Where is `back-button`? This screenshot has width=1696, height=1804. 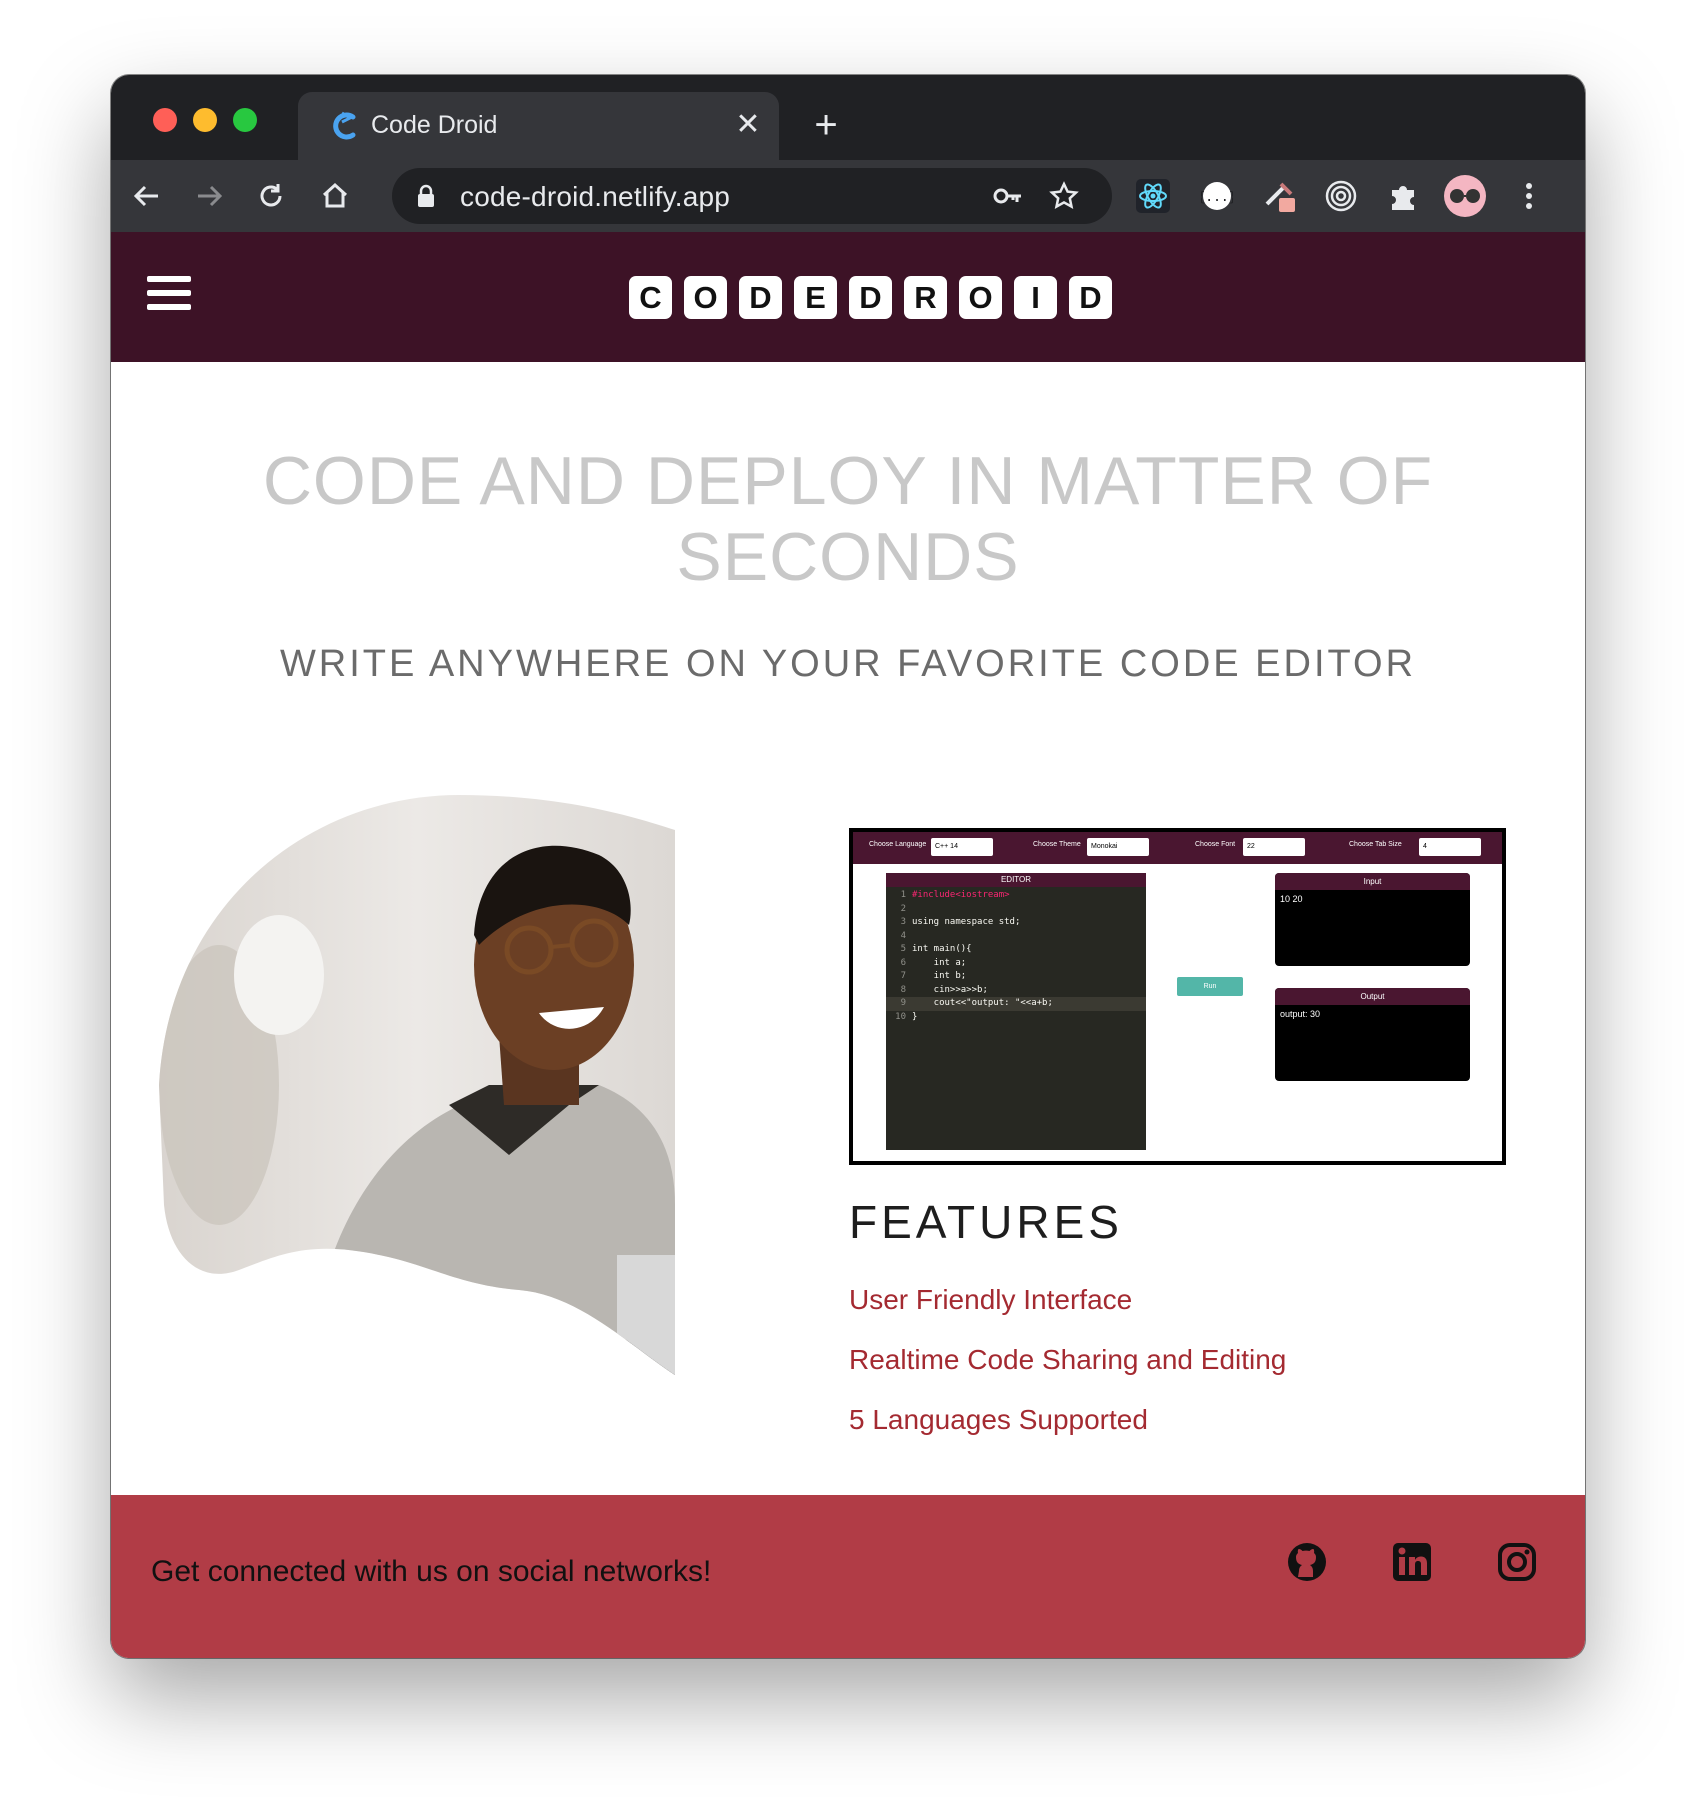 back-button is located at coordinates (147, 196).